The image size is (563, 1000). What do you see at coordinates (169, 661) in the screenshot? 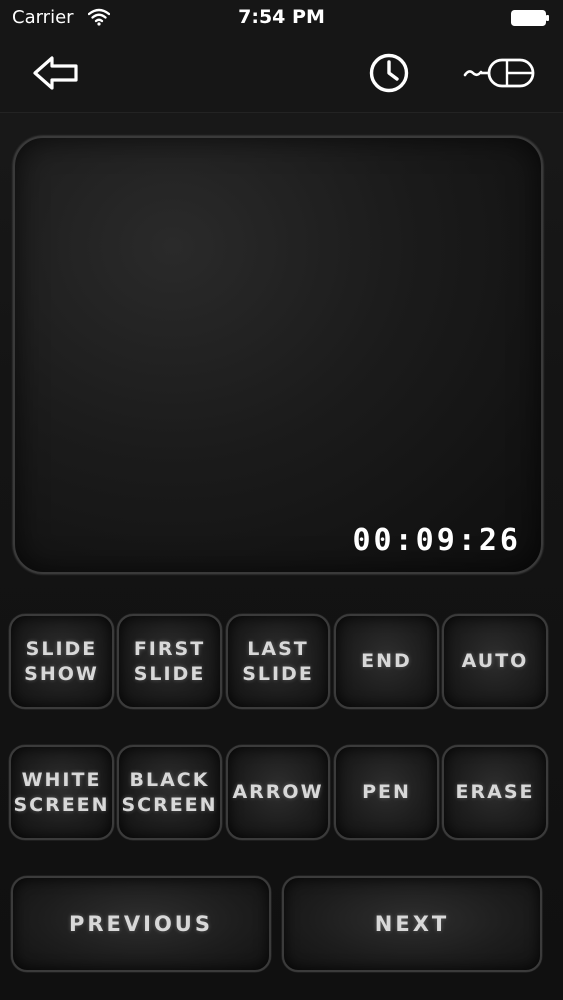
I see `first-slide-button: FIRST SLIDE` at bounding box center [169, 661].